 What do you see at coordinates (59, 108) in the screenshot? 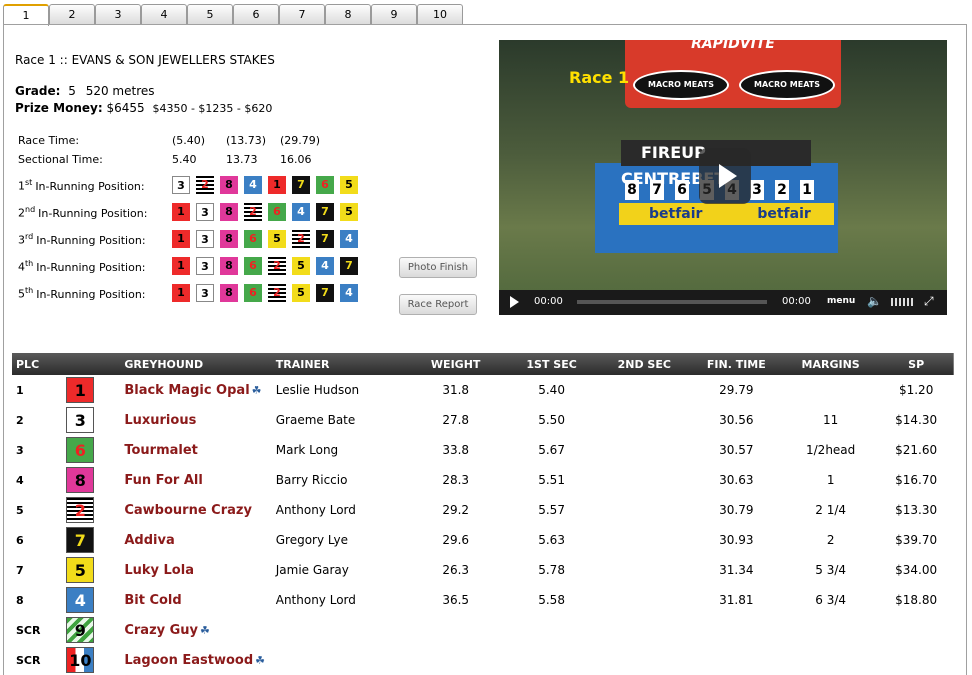
I see `prize-label: Prize Money:` at bounding box center [59, 108].